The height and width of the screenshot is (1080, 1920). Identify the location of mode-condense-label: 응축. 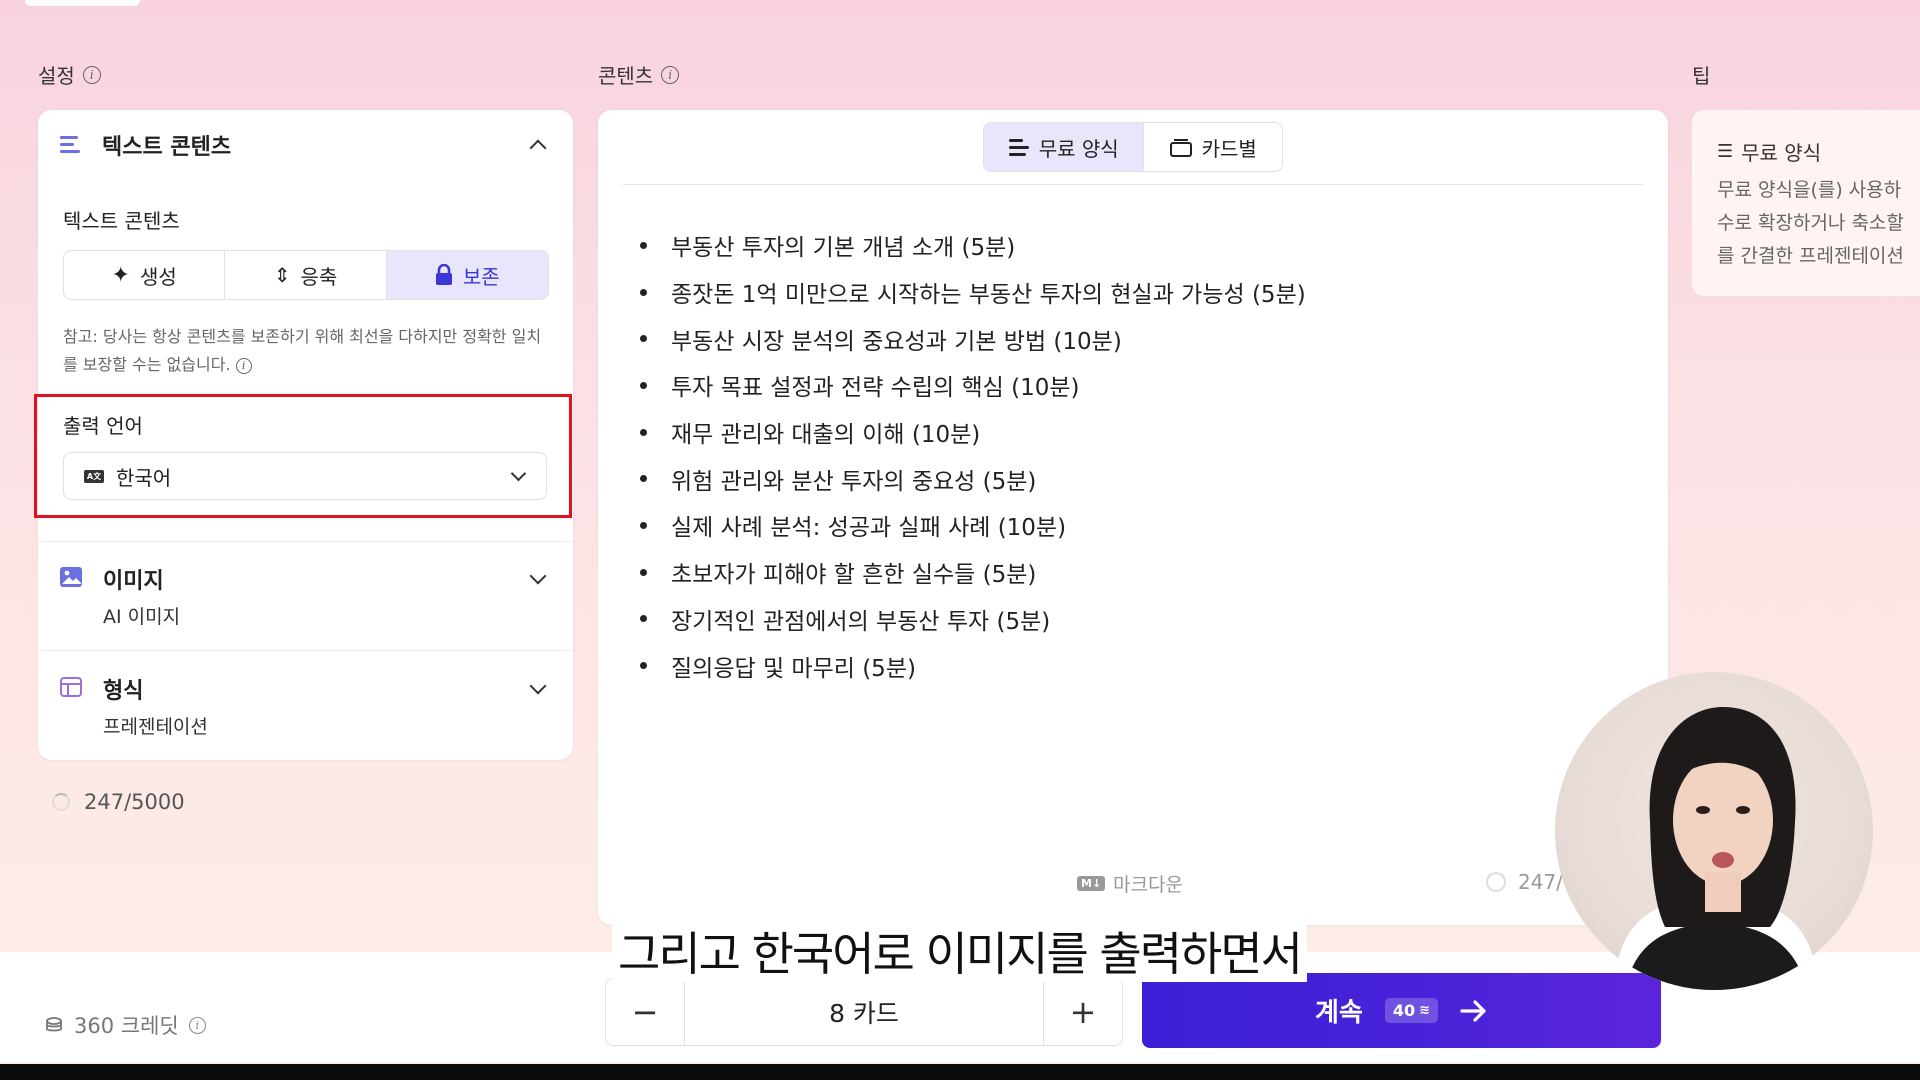
(319, 276).